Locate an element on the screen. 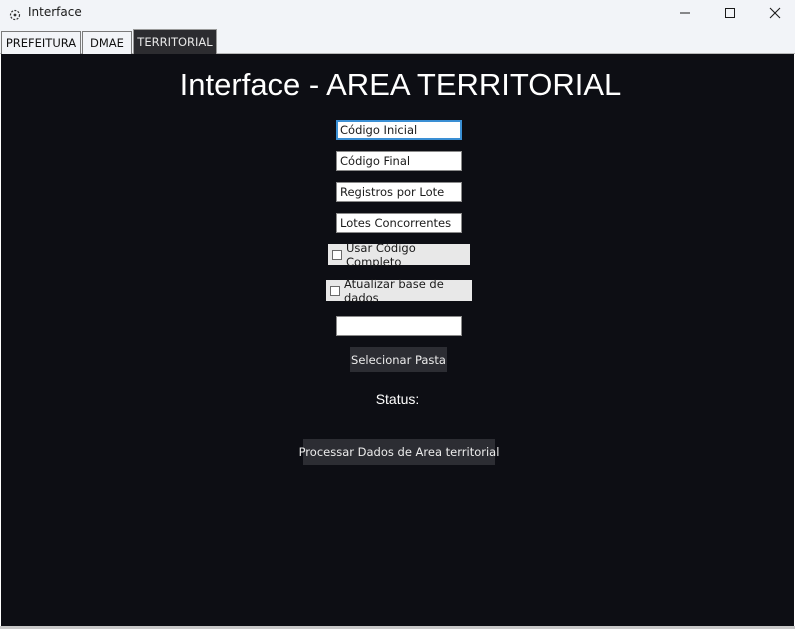  maximize-icon is located at coordinates (730, 13).